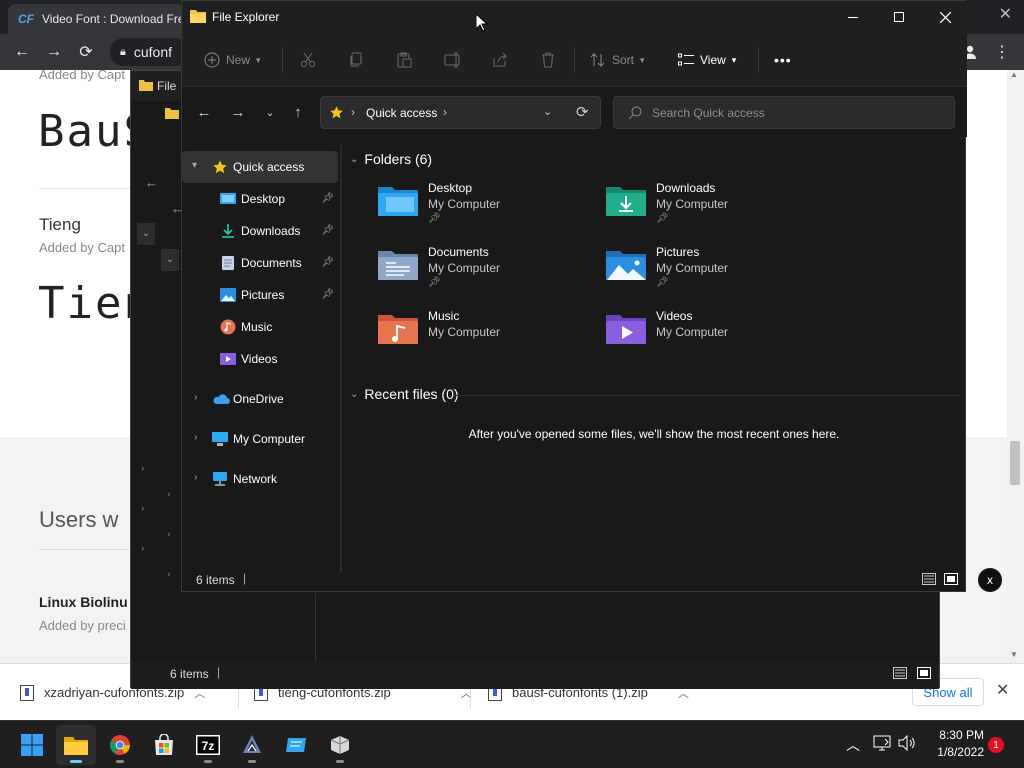 This screenshot has height=768, width=1024. What do you see at coordinates (500, 60) in the screenshot?
I see `share-button` at bounding box center [500, 60].